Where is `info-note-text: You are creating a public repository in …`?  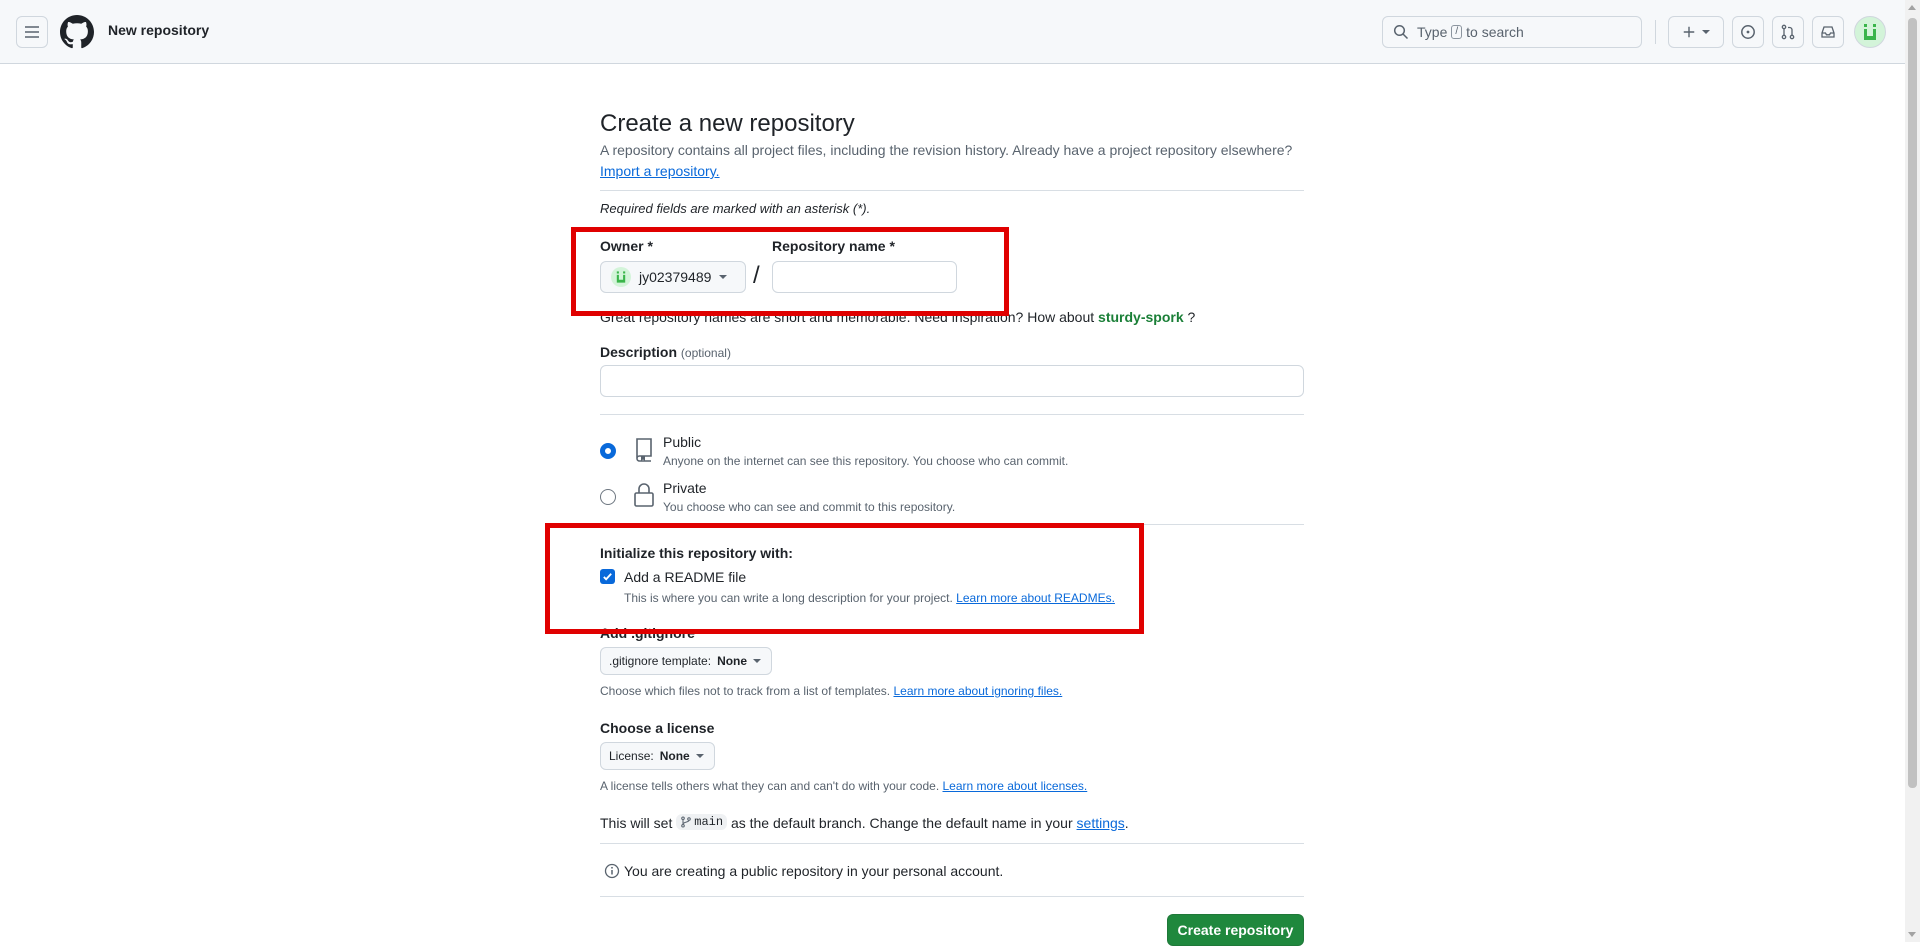
info-note-text: You are creating a public repository in … is located at coordinates (814, 871).